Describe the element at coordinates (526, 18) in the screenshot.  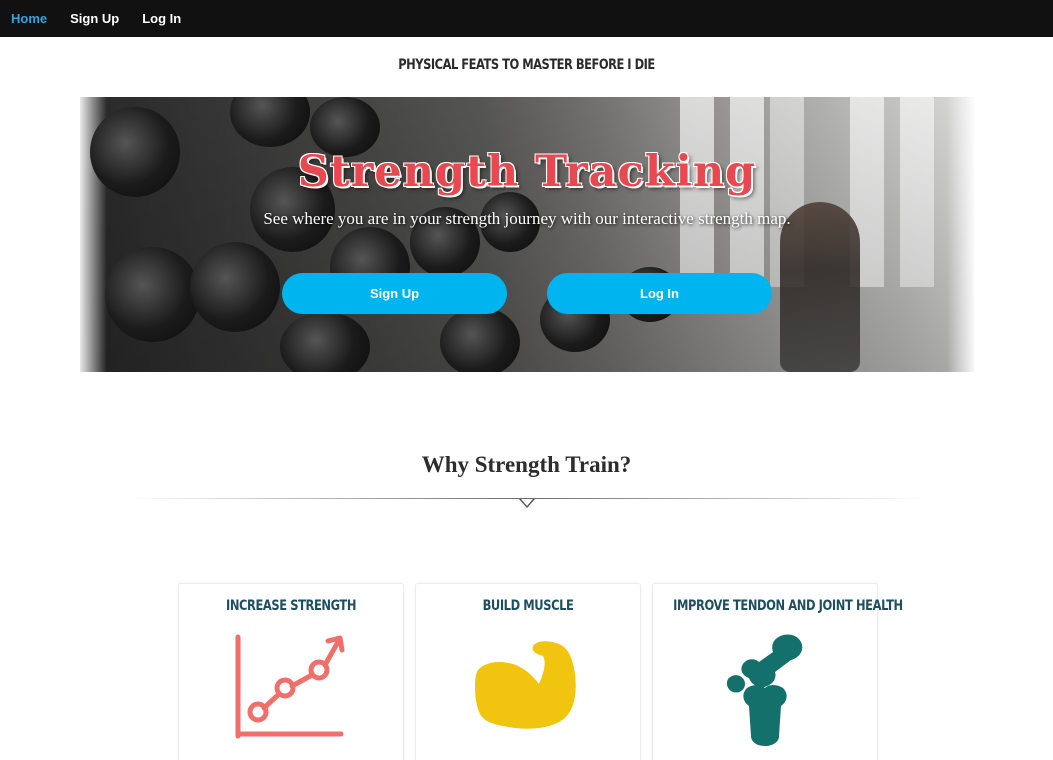
I see `top-navbar: Home Sign Up Log In` at that location.